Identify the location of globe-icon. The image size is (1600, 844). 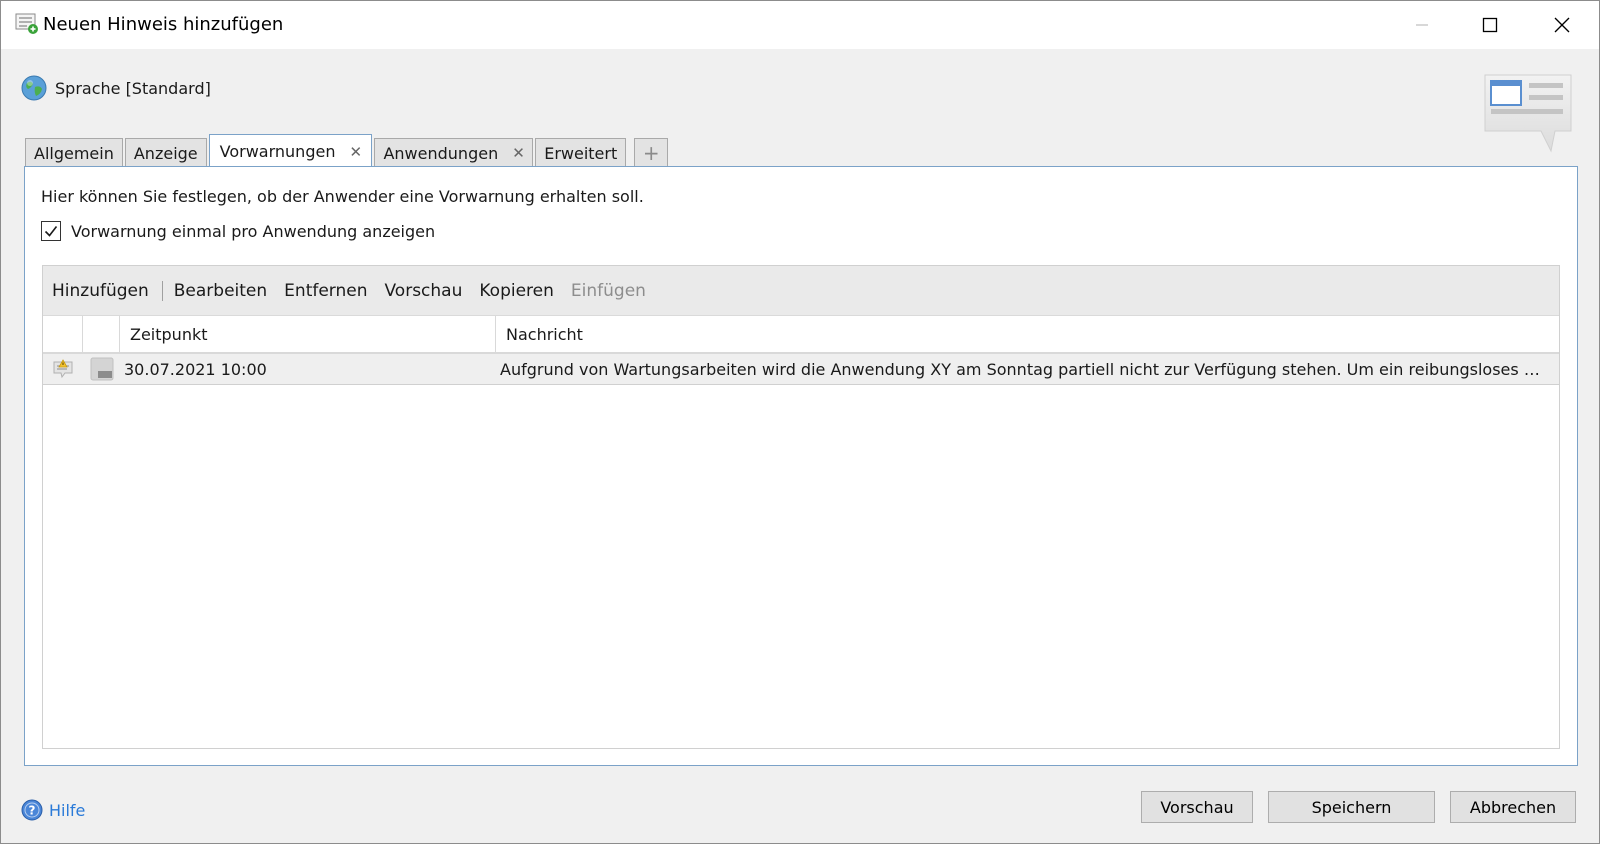
(34, 88).